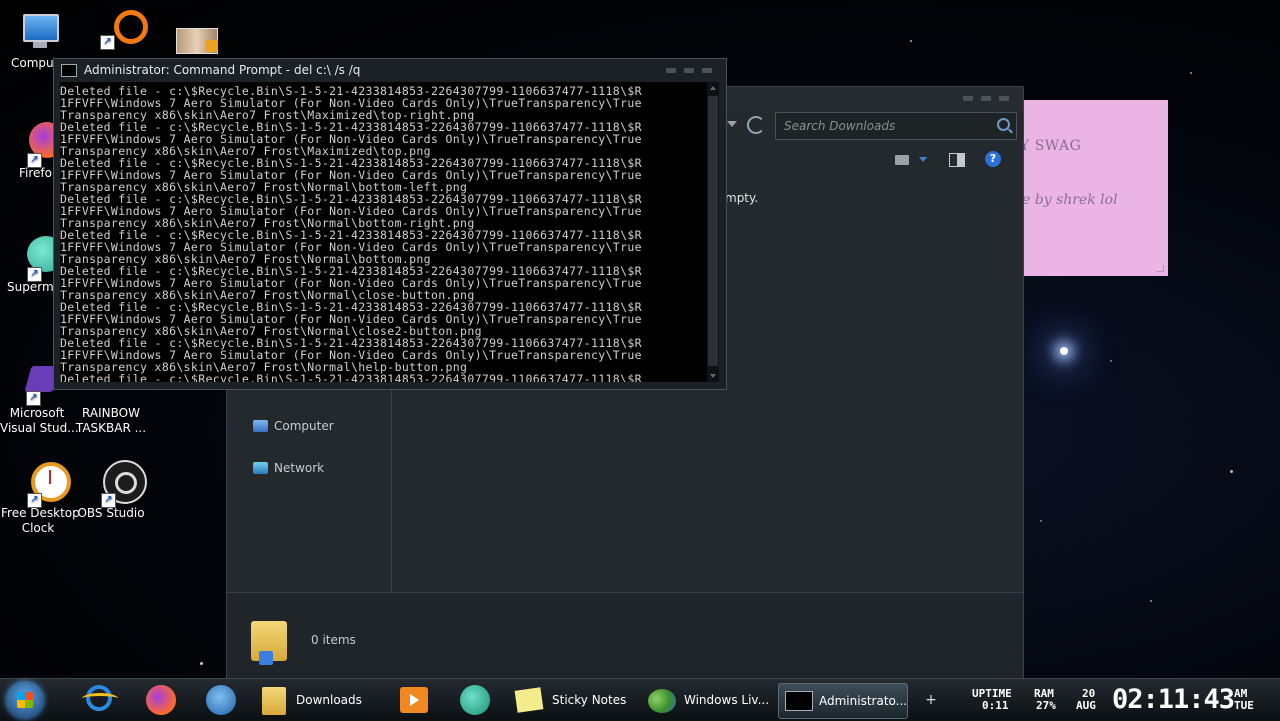  What do you see at coordinates (1003, 124) in the screenshot?
I see `search-icon` at bounding box center [1003, 124].